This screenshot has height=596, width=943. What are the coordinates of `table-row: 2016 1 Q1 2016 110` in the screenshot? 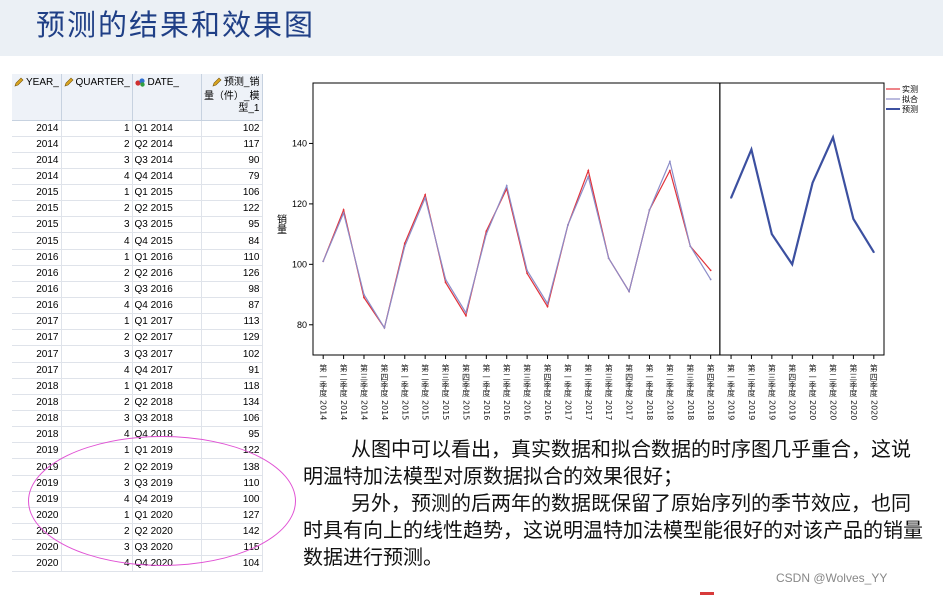 It's located at (137, 257).